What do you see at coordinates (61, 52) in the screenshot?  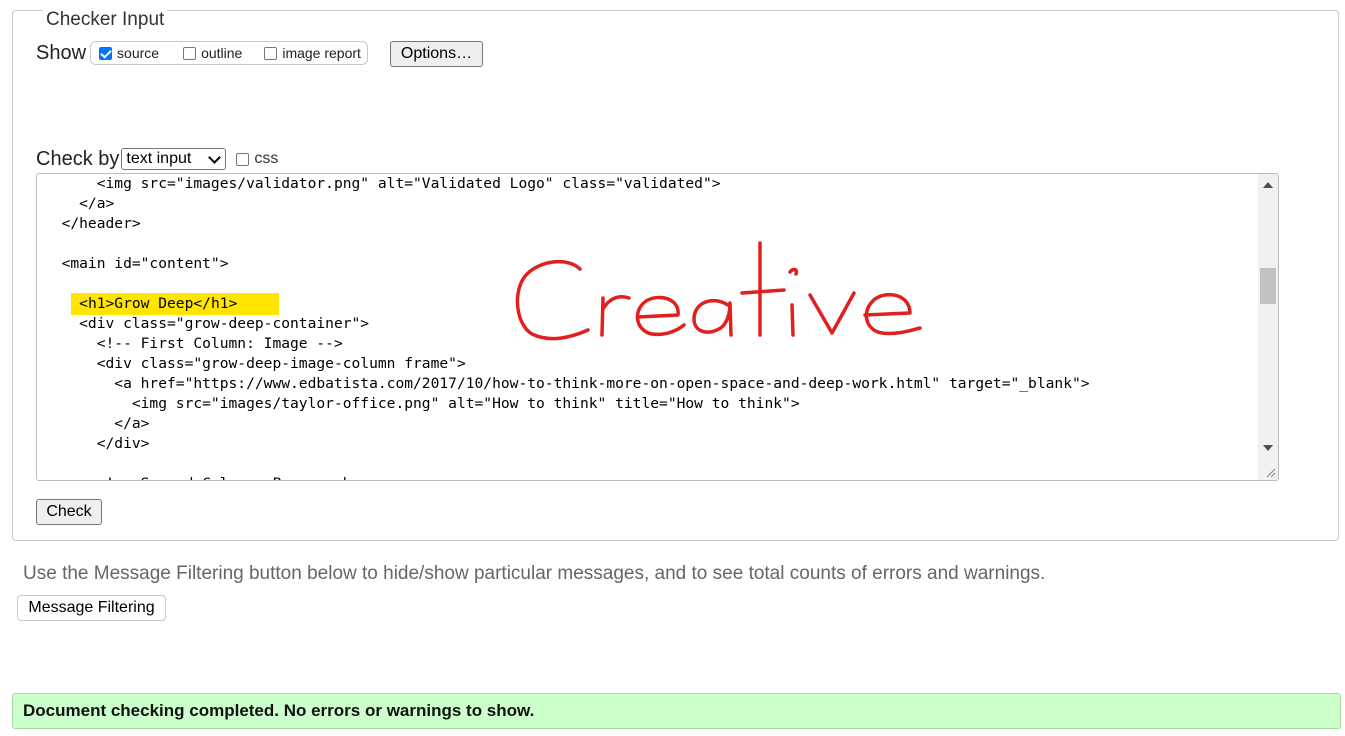 I see `show-label: Show` at bounding box center [61, 52].